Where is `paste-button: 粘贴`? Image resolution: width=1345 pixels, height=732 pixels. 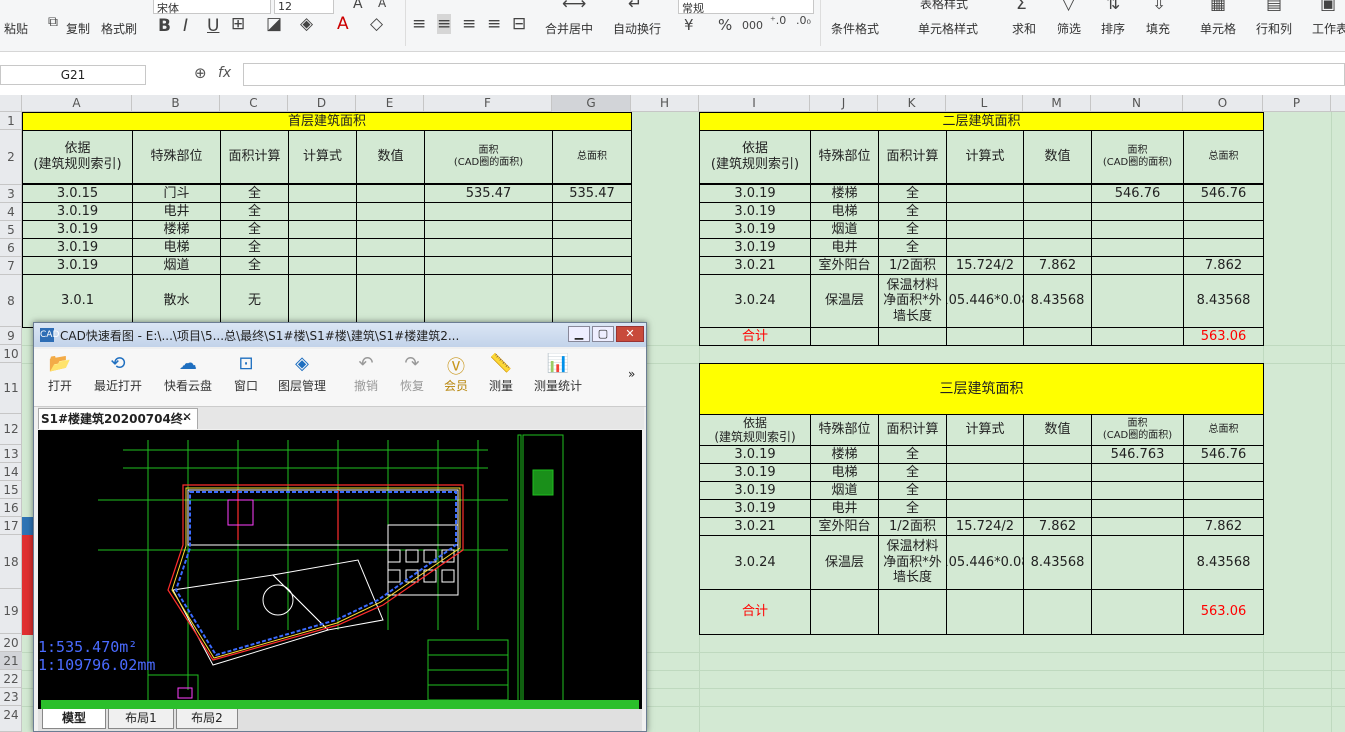
paste-button: 粘贴 is located at coordinates (16, 28).